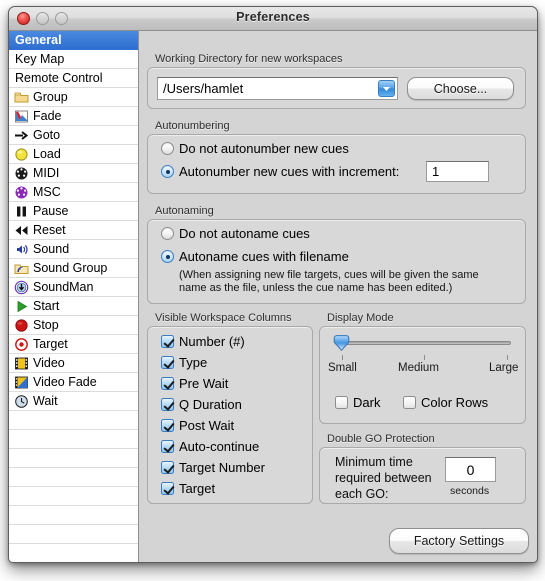  Describe the element at coordinates (192, 126) in the screenshot. I see `autonumbering-label: Autonumbering` at that location.